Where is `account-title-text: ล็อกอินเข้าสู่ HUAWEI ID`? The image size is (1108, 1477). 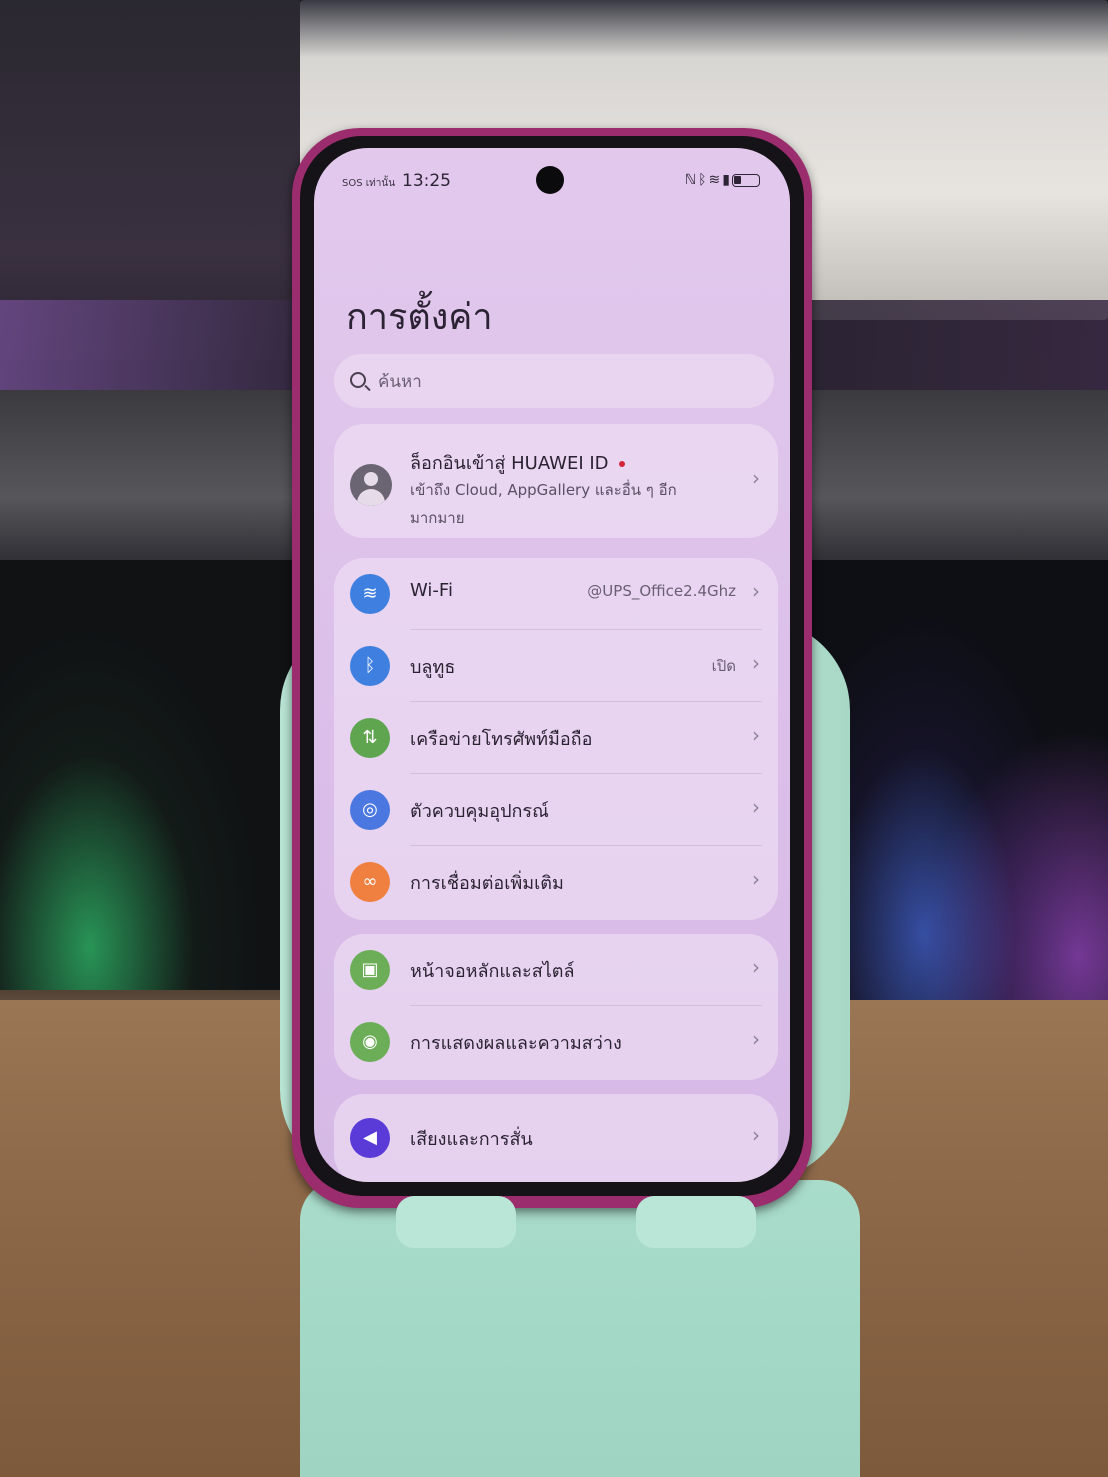 account-title-text: ล็อกอินเข้าสู่ HUAWEI ID is located at coordinates (509, 463).